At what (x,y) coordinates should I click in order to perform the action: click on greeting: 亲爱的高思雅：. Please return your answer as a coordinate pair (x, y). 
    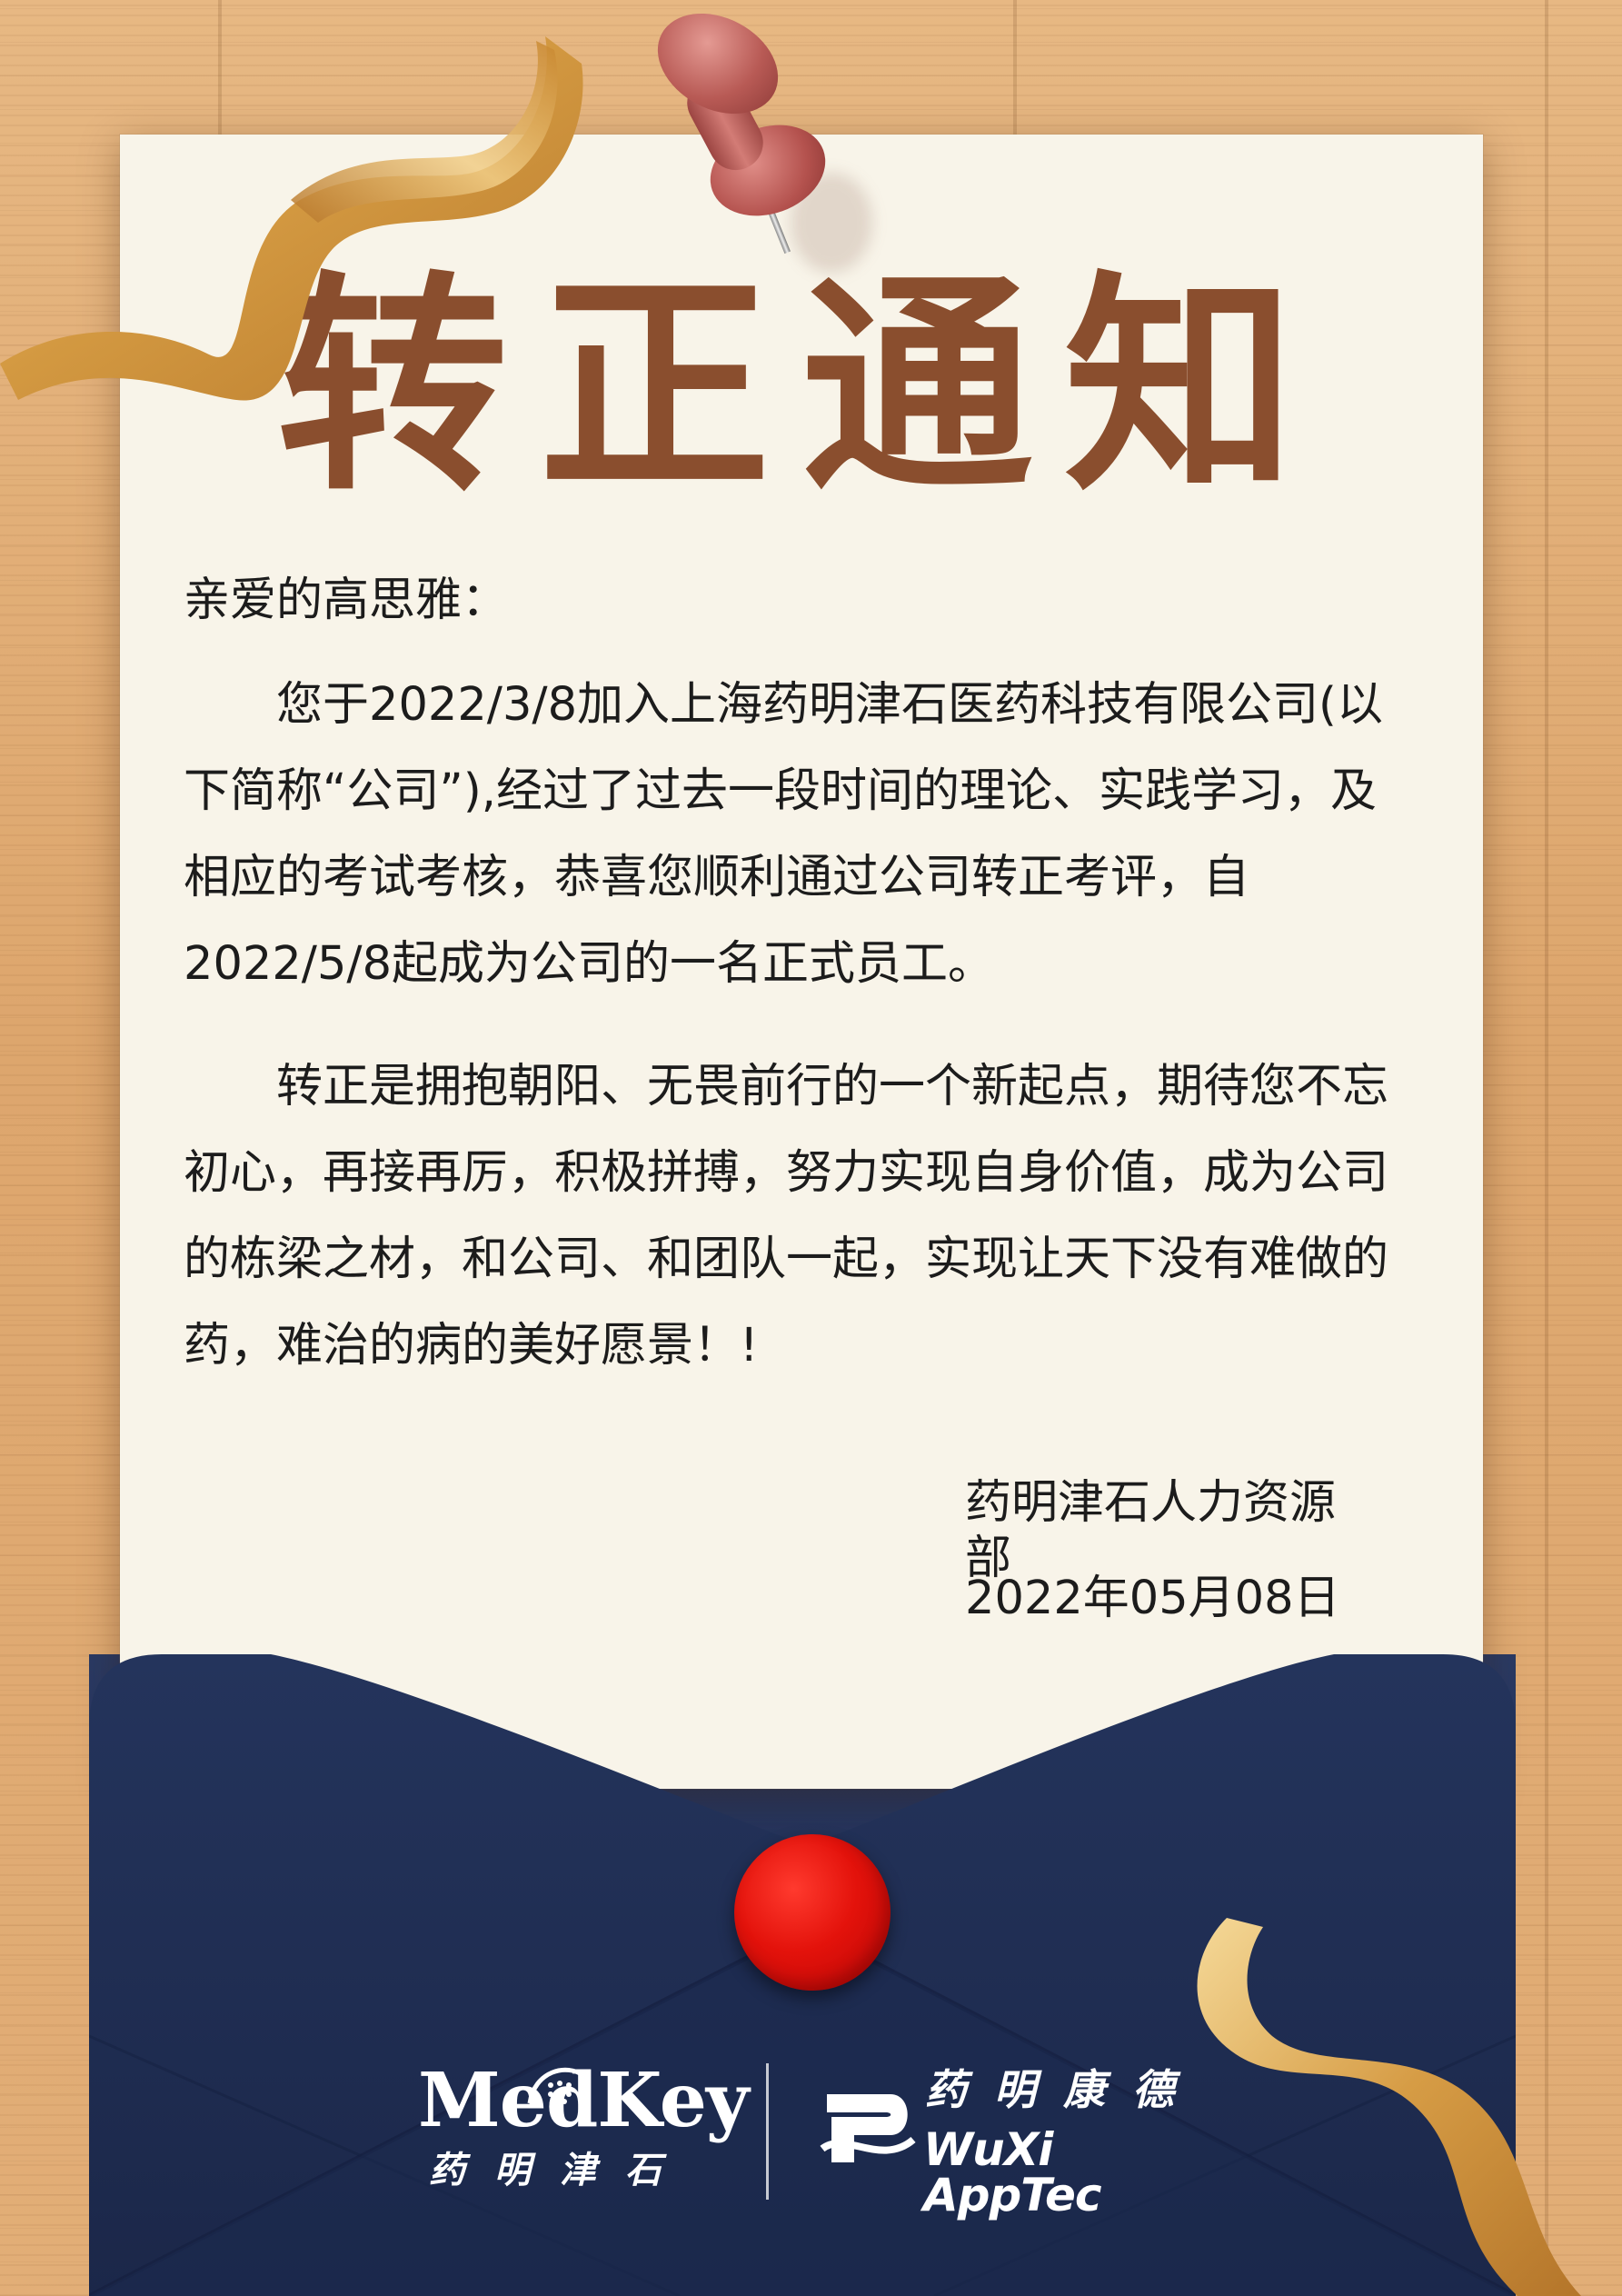
    Looking at the image, I should click on (346, 600).